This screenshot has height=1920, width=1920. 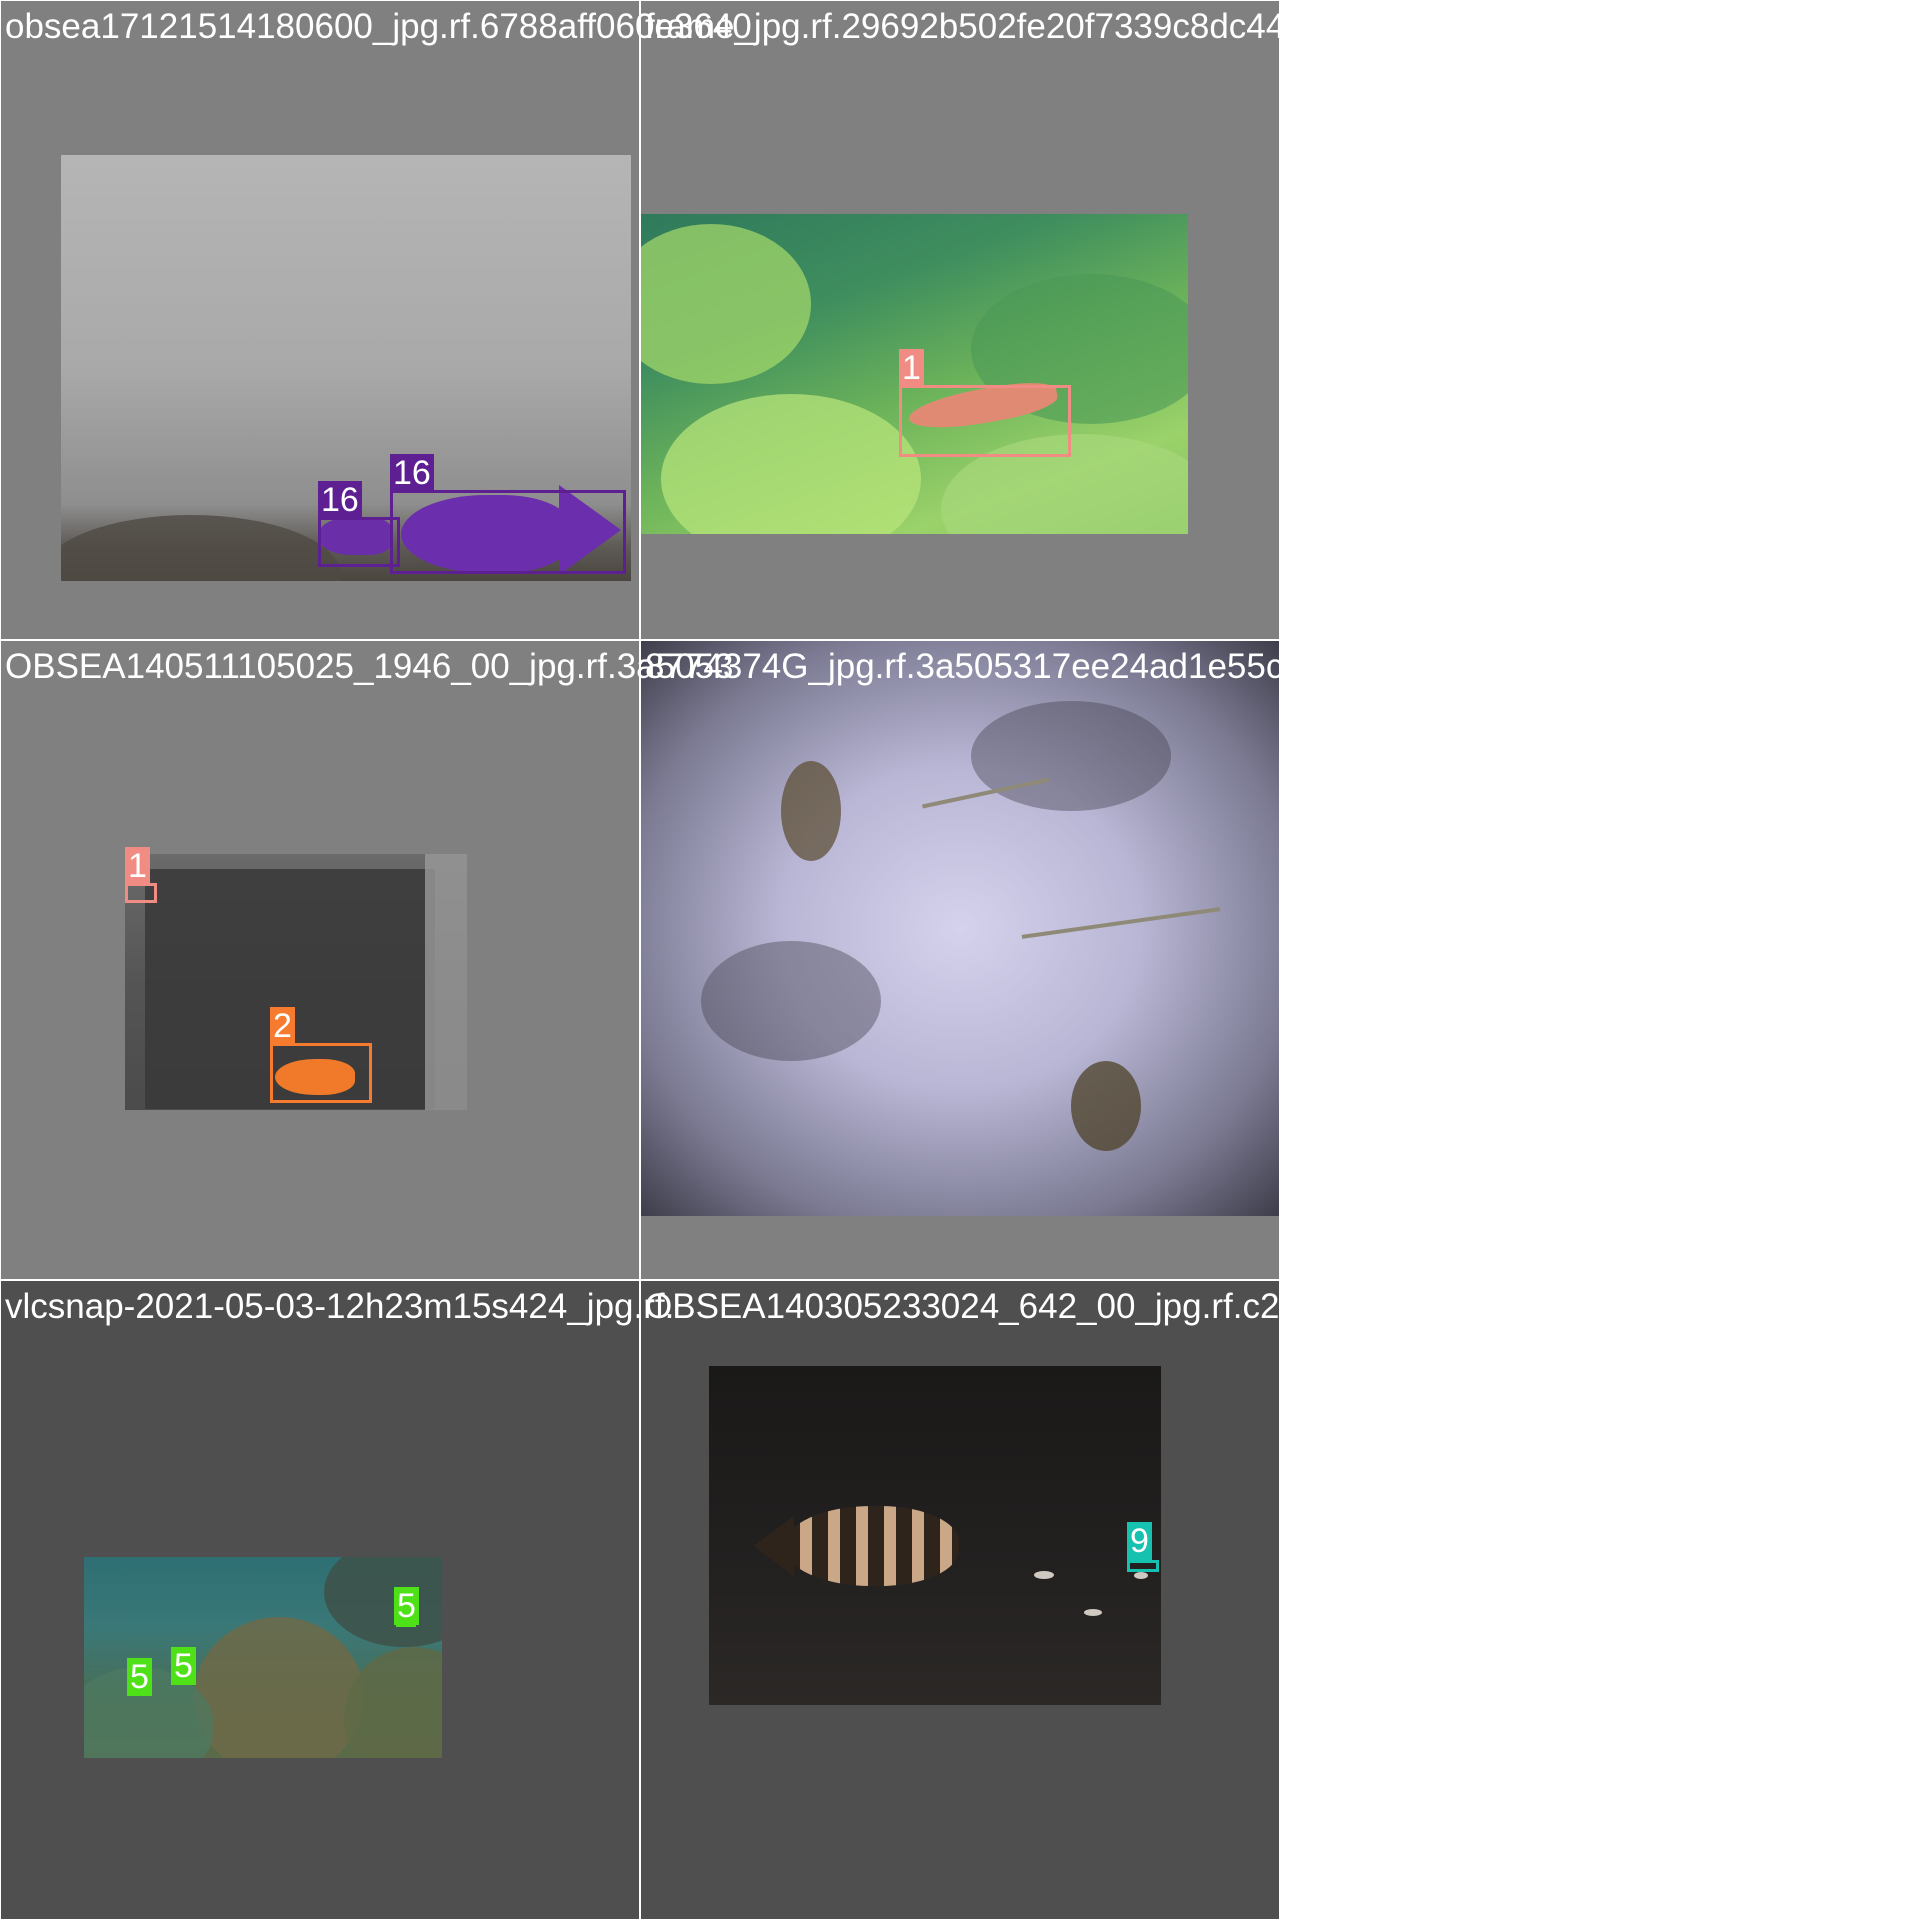 I want to click on label-class-9: 9, so click(x=1139, y=1541).